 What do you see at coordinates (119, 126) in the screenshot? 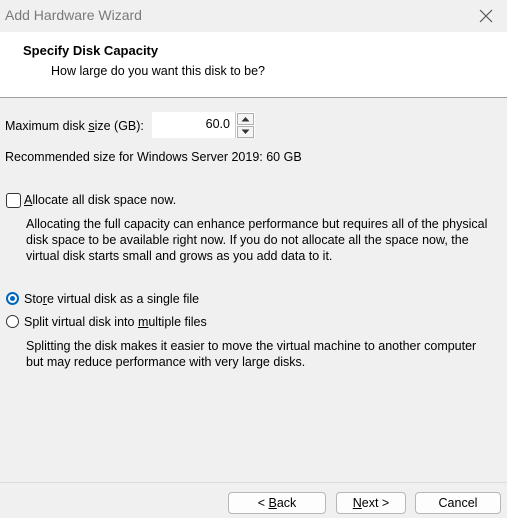
I see `disk-size-label-post: ize (GB):` at bounding box center [119, 126].